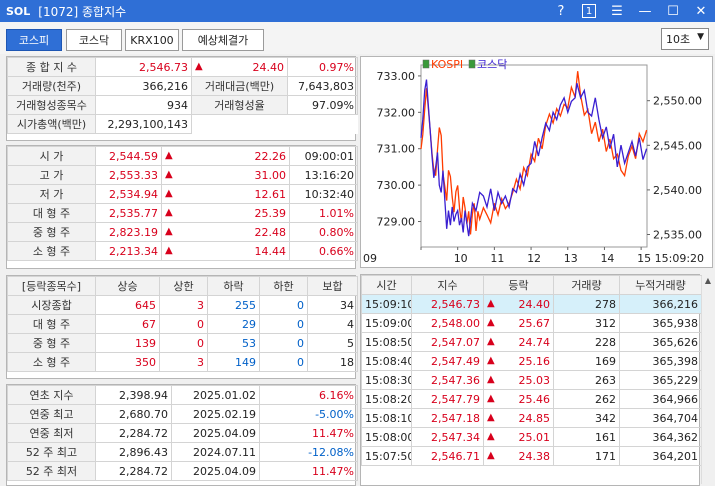  I want to click on table-row: 15:09:00 2,548.00 ▲ 25.67 312 365,938, so click(531, 323).